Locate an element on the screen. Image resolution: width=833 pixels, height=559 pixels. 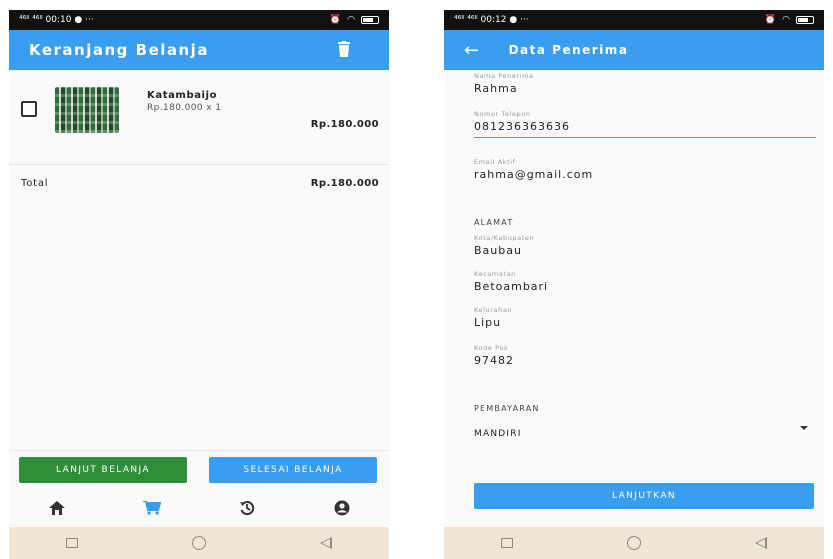
email-value: rahma@gmail.com is located at coordinates (534, 174).